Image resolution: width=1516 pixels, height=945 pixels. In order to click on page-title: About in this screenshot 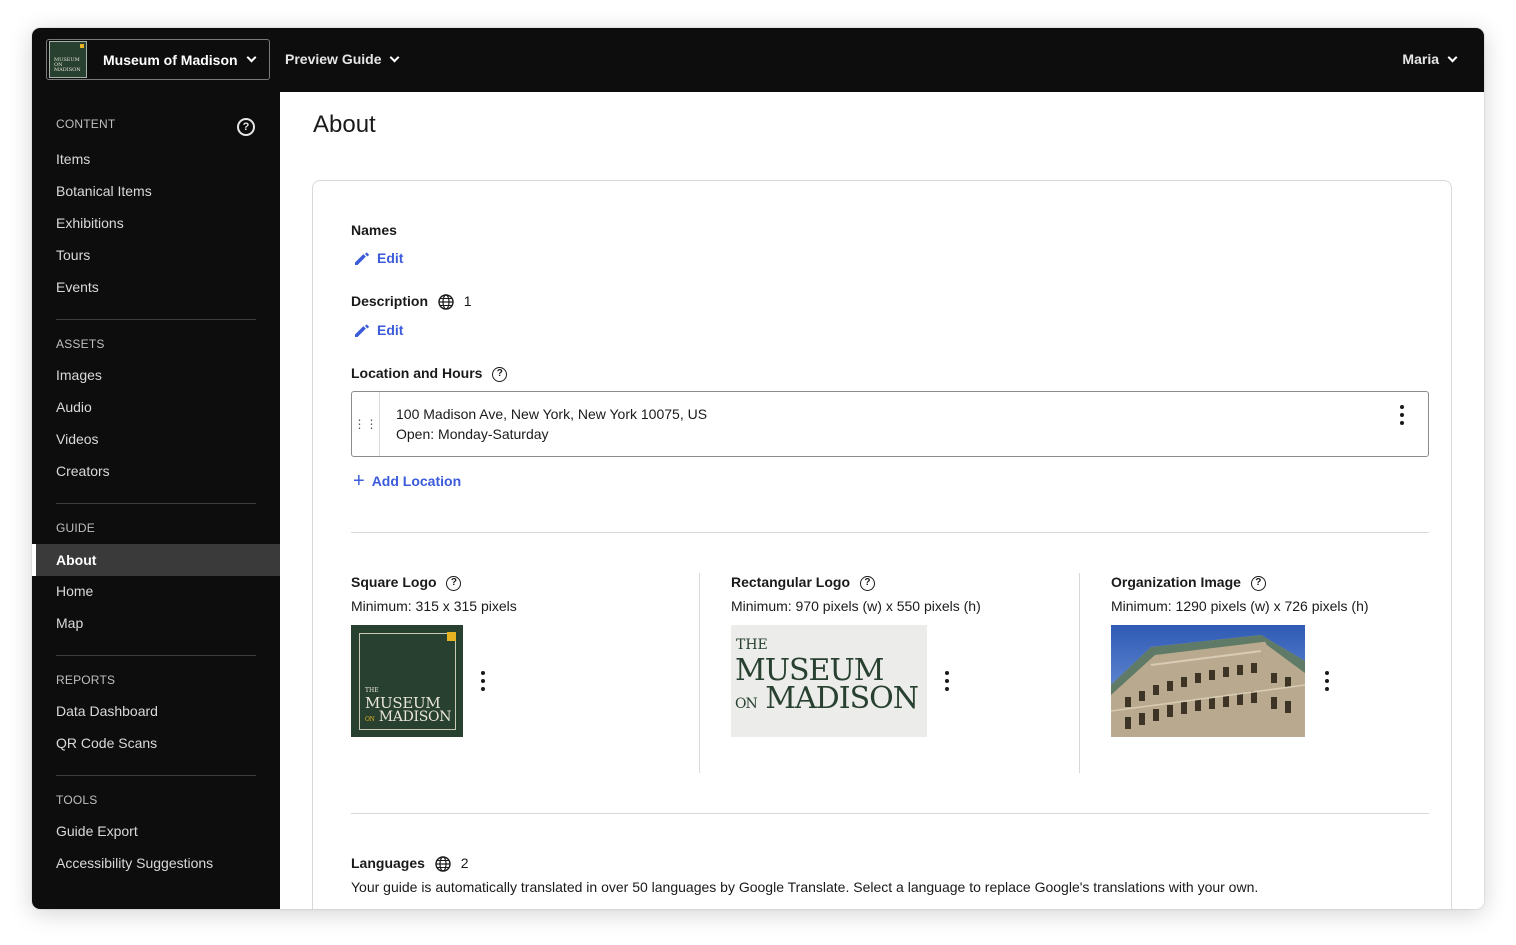, I will do `click(344, 124)`.